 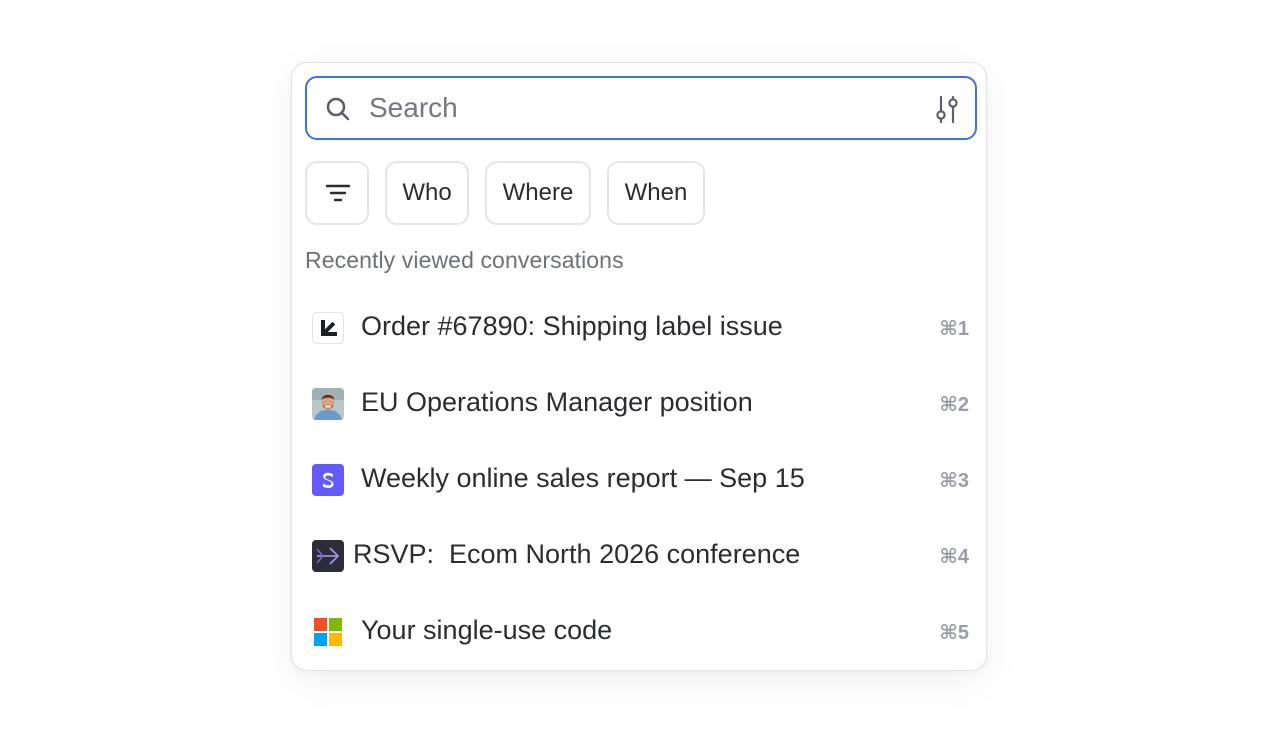 I want to click on conversation-item: Your single-use code ⌘5, so click(x=641, y=632).